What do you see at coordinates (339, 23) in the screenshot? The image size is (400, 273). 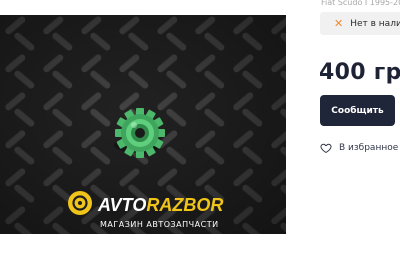 I see `x-icon: ✕` at bounding box center [339, 23].